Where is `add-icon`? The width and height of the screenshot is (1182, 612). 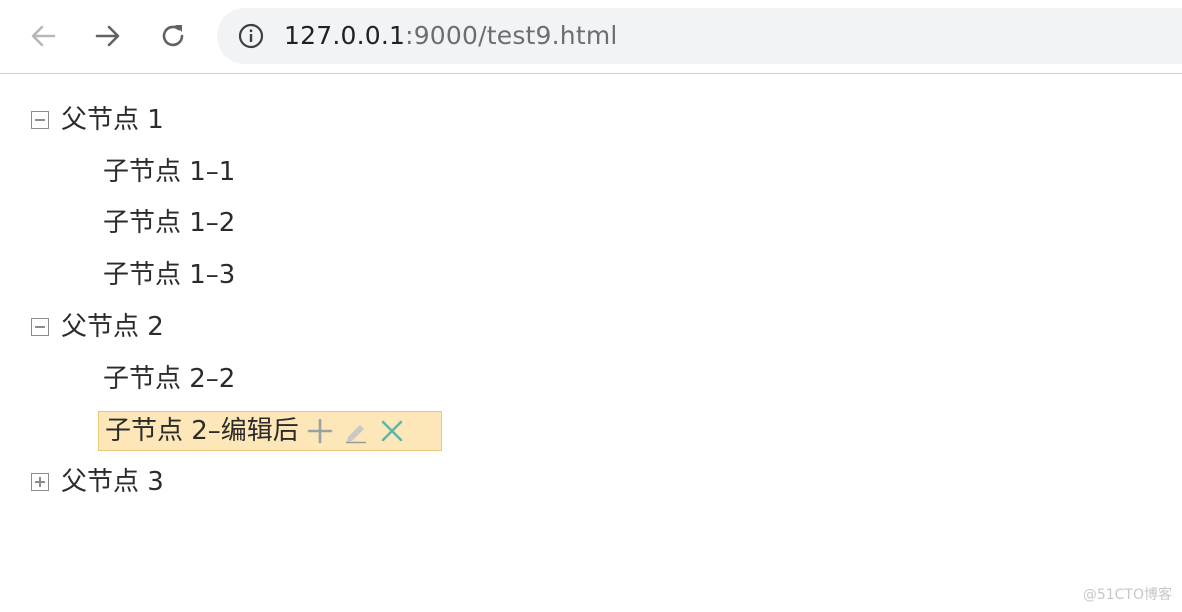
add-icon is located at coordinates (320, 431).